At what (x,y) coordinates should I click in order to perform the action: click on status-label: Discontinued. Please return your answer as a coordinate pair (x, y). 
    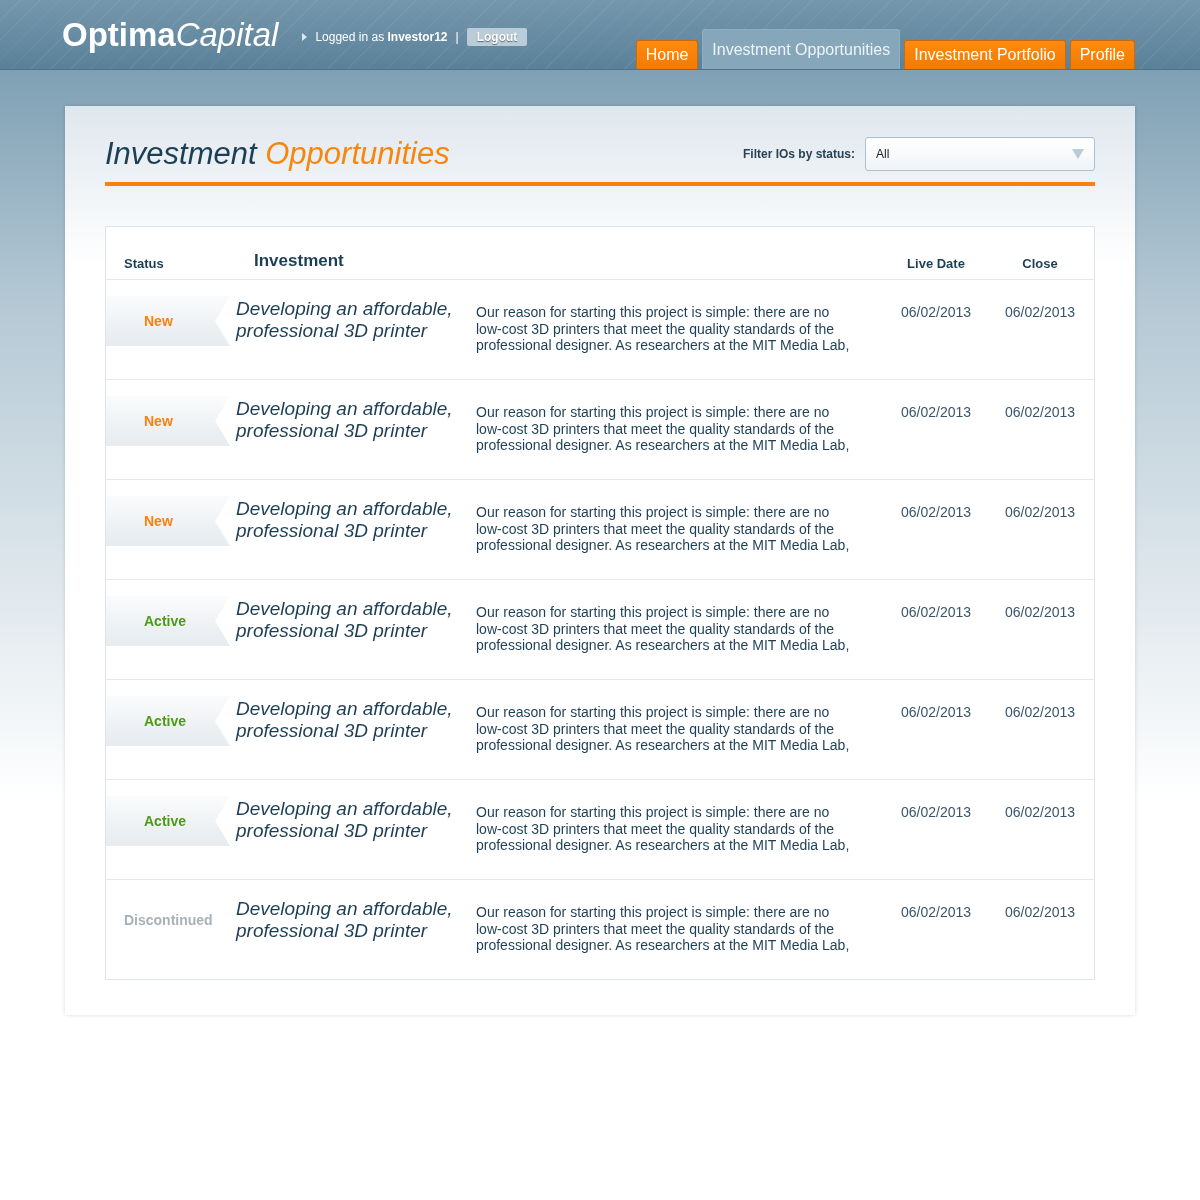
    Looking at the image, I should click on (168, 920).